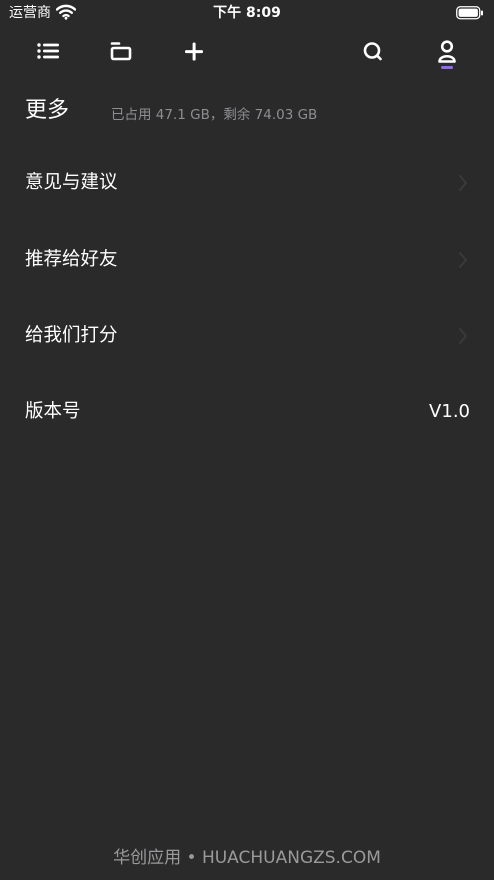 The image size is (494, 880). Describe the element at coordinates (247, 336) in the screenshot. I see `menu-item-rate: 给我们打分` at that location.